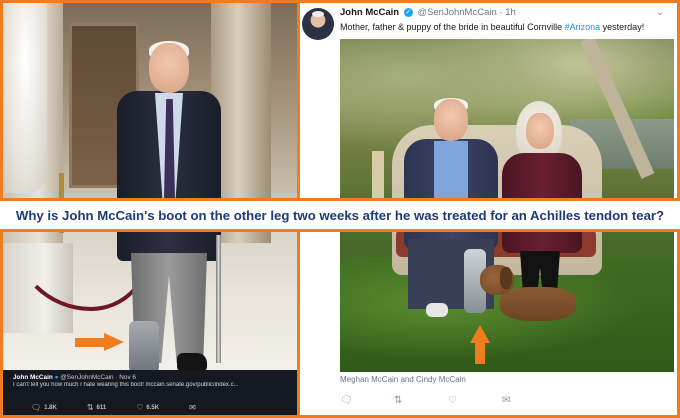 The image size is (680, 418). Describe the element at coordinates (506, 278) in the screenshot. I see `dog-ear` at that location.